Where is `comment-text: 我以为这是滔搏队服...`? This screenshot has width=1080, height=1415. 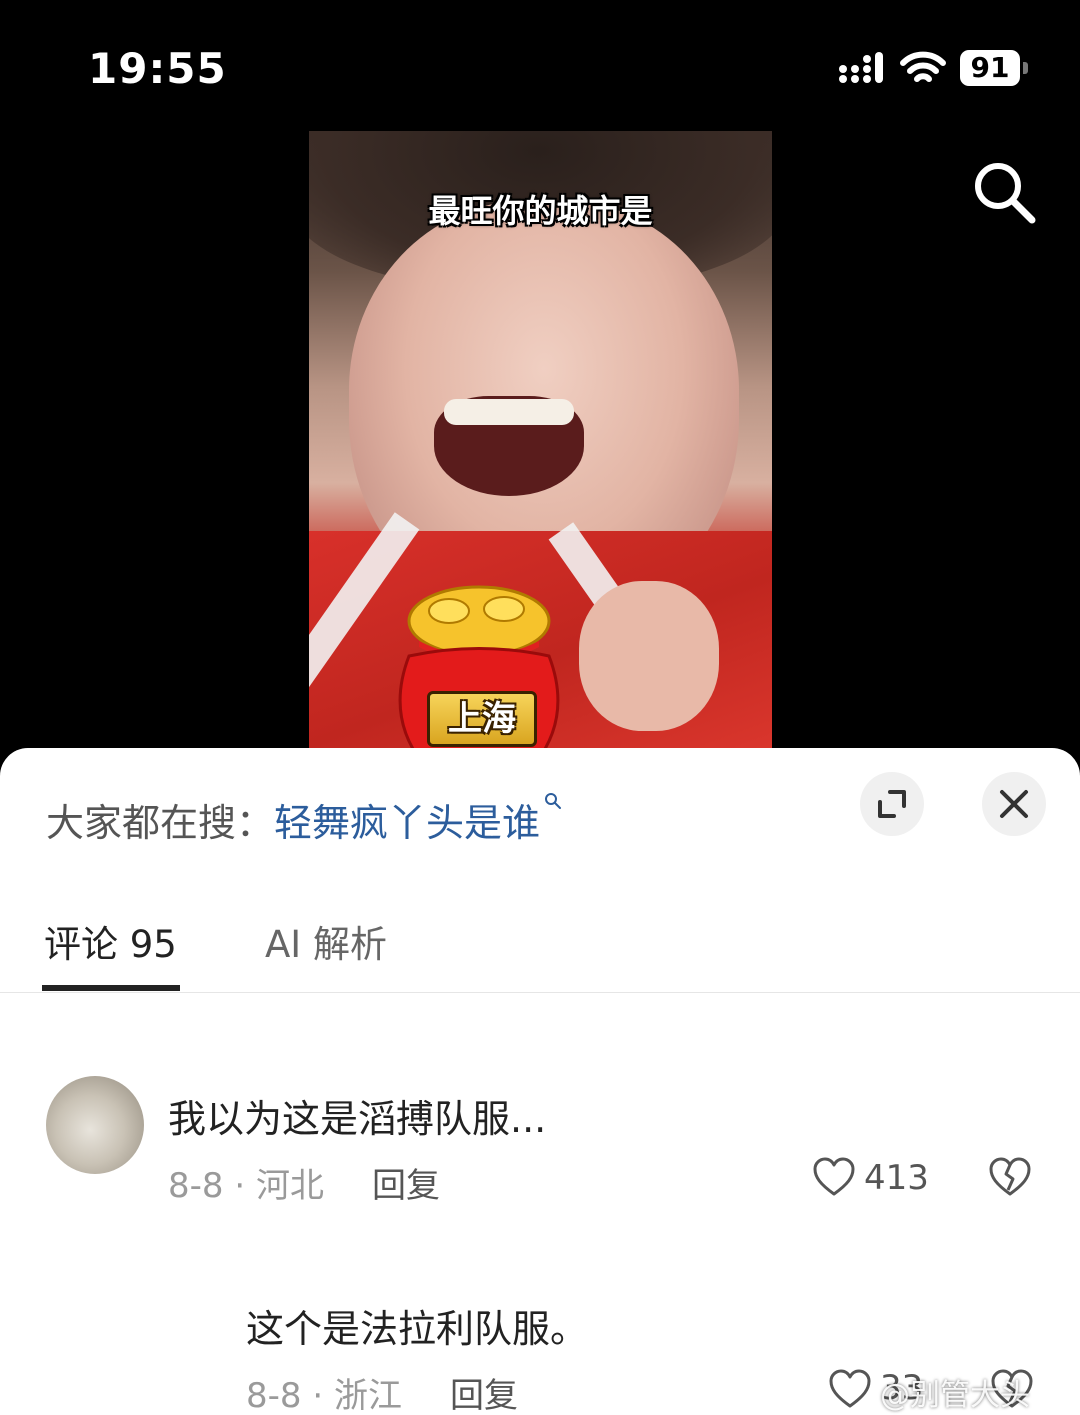 comment-text: 我以为这是滔搏队服... is located at coordinates (357, 1119).